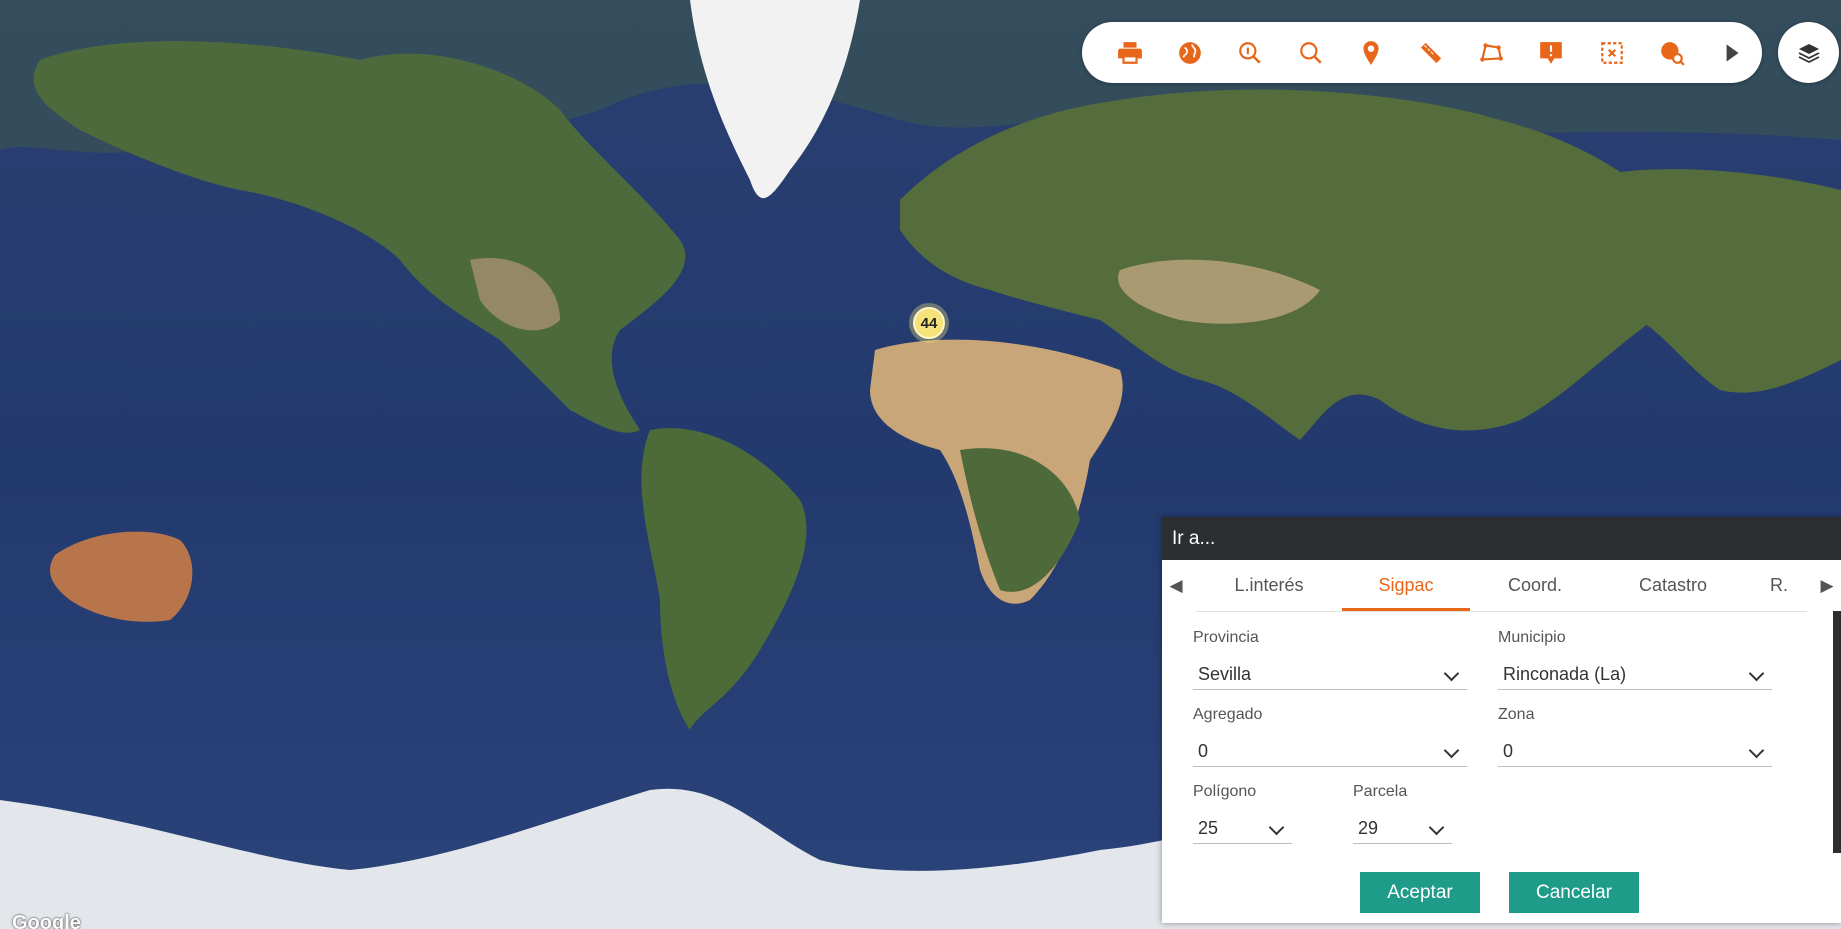 The image size is (1841, 929). Describe the element at coordinates (1402, 829) in the screenshot. I see `parcela-select: 29` at that location.